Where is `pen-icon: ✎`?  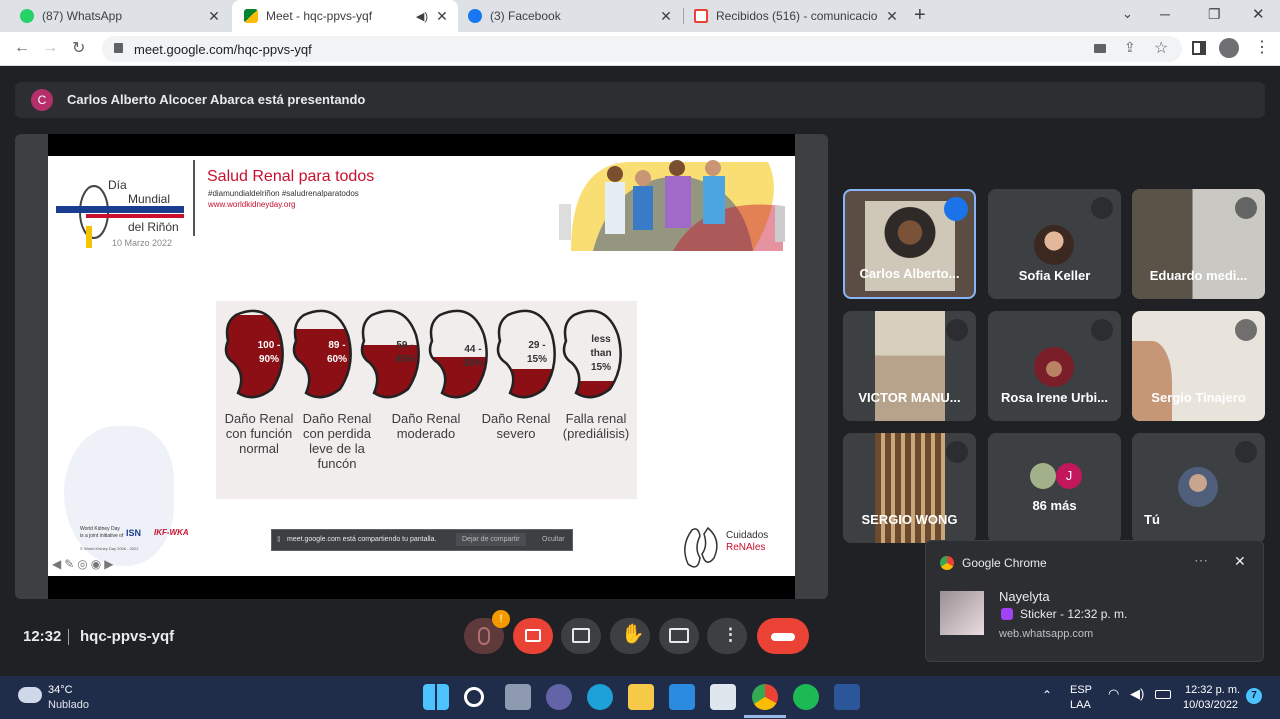 pen-icon: ✎ is located at coordinates (70, 564).